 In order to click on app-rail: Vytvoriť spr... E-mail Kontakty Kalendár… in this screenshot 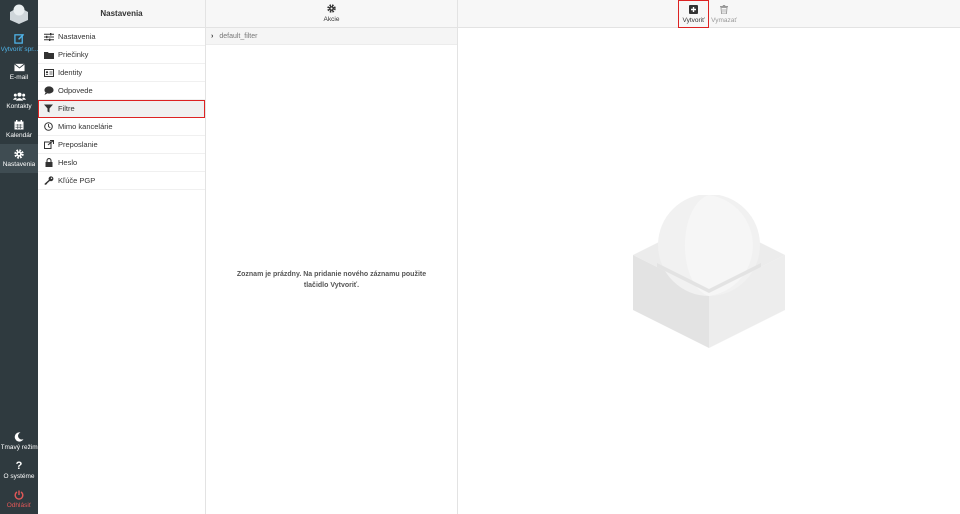, I will do `click(19, 257)`.